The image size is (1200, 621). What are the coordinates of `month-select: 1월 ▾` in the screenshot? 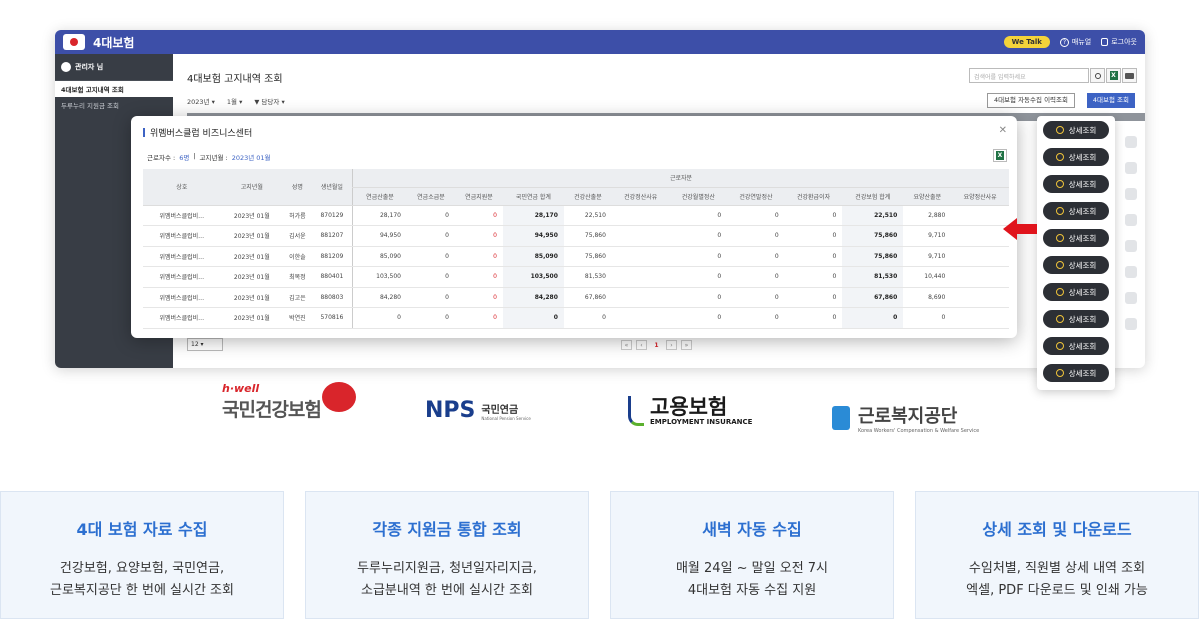 It's located at (234, 101).